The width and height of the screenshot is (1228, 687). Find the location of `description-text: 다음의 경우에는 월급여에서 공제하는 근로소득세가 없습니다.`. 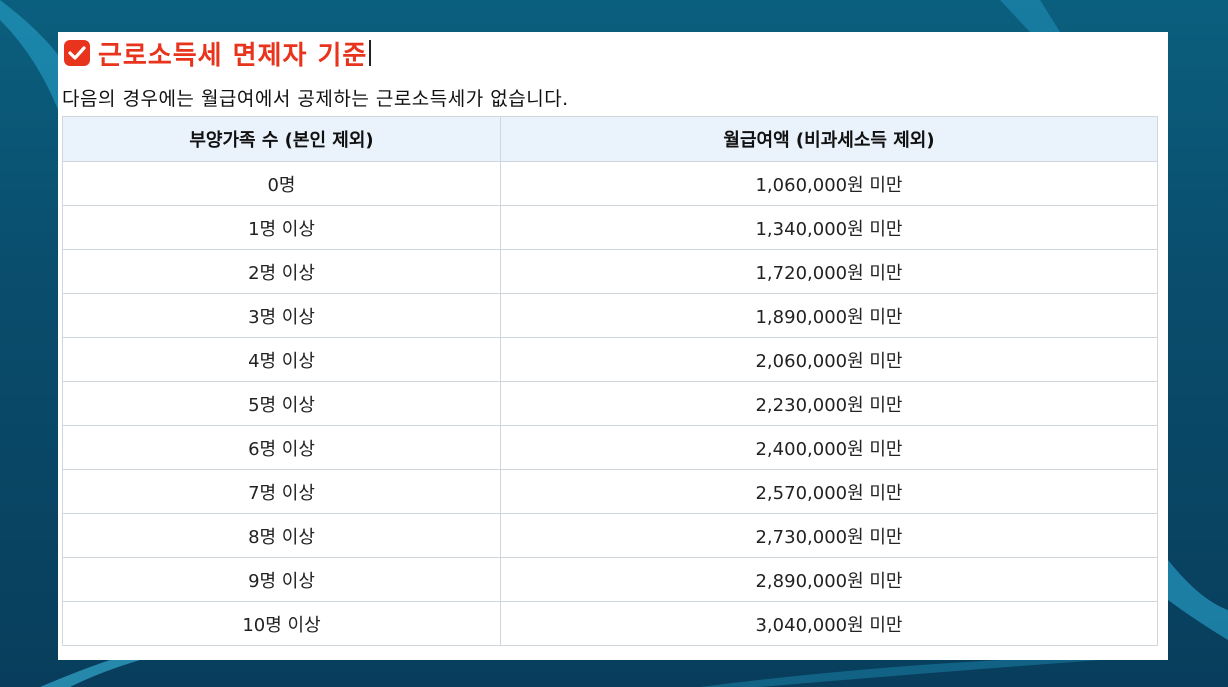

description-text: 다음의 경우에는 월급여에서 공제하는 근로소득세가 없습니다. is located at coordinates (315, 99).